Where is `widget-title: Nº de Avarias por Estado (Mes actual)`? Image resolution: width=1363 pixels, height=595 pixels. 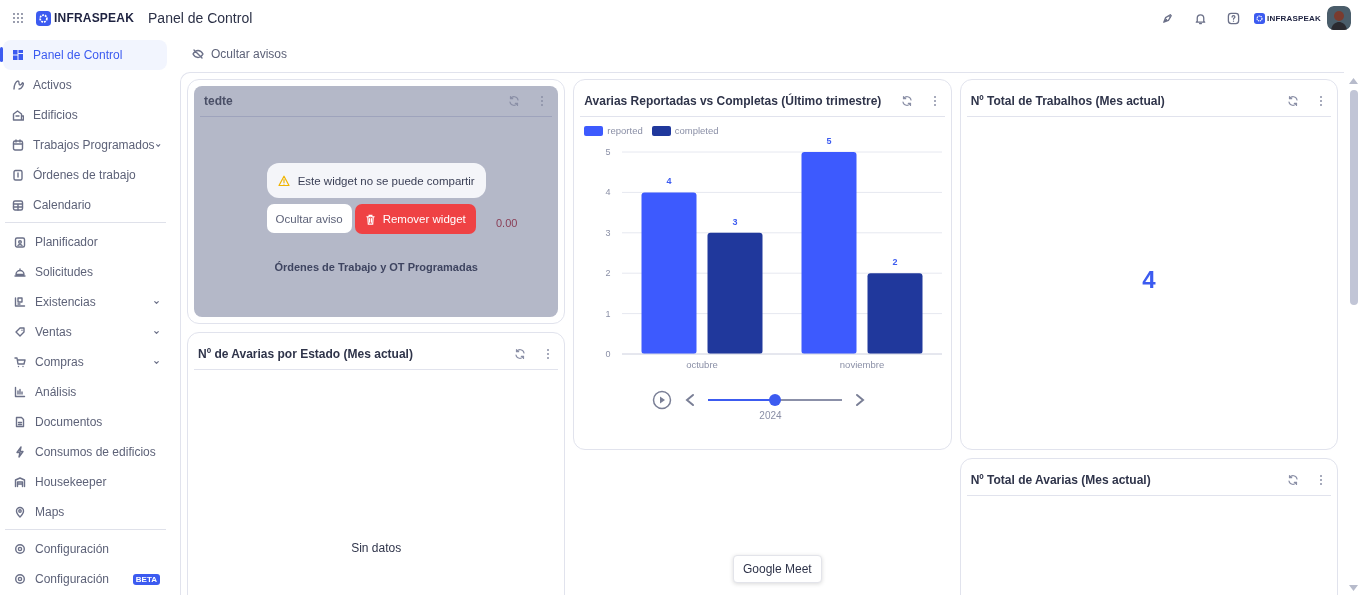
widget-title: Nº de Avarias por Estado (Mes actual) is located at coordinates (306, 354).